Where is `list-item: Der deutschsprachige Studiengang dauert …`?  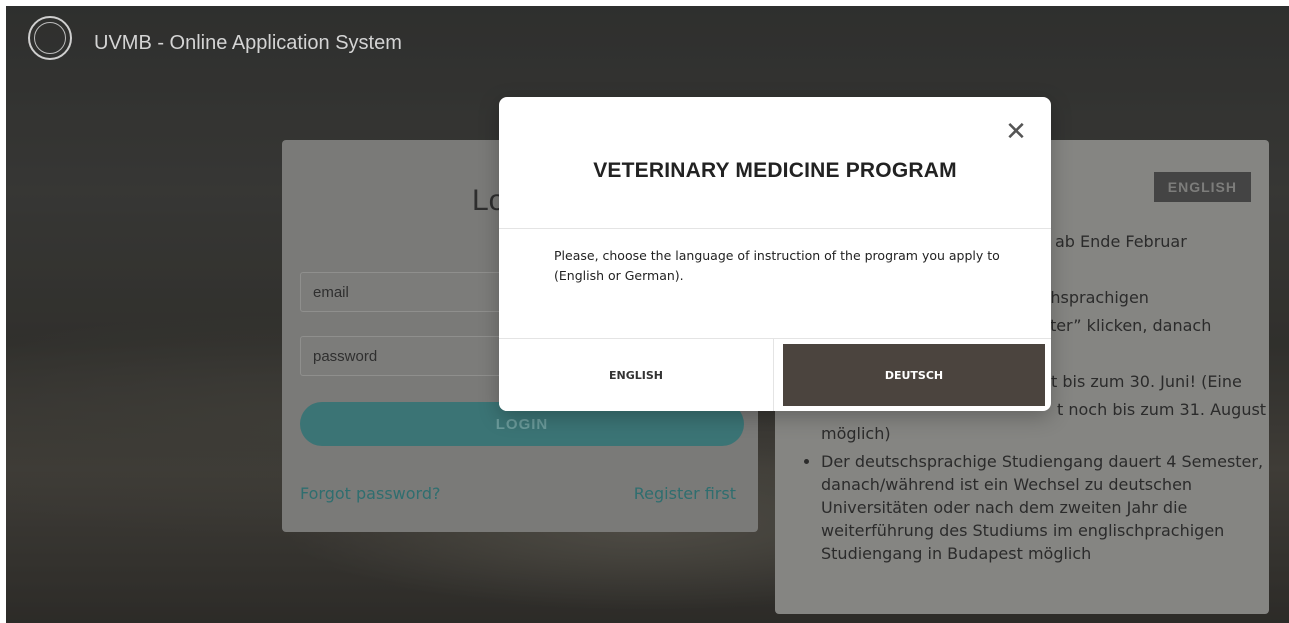 list-item: Der deutschsprachige Studiengang dauert … is located at coordinates (1051, 507).